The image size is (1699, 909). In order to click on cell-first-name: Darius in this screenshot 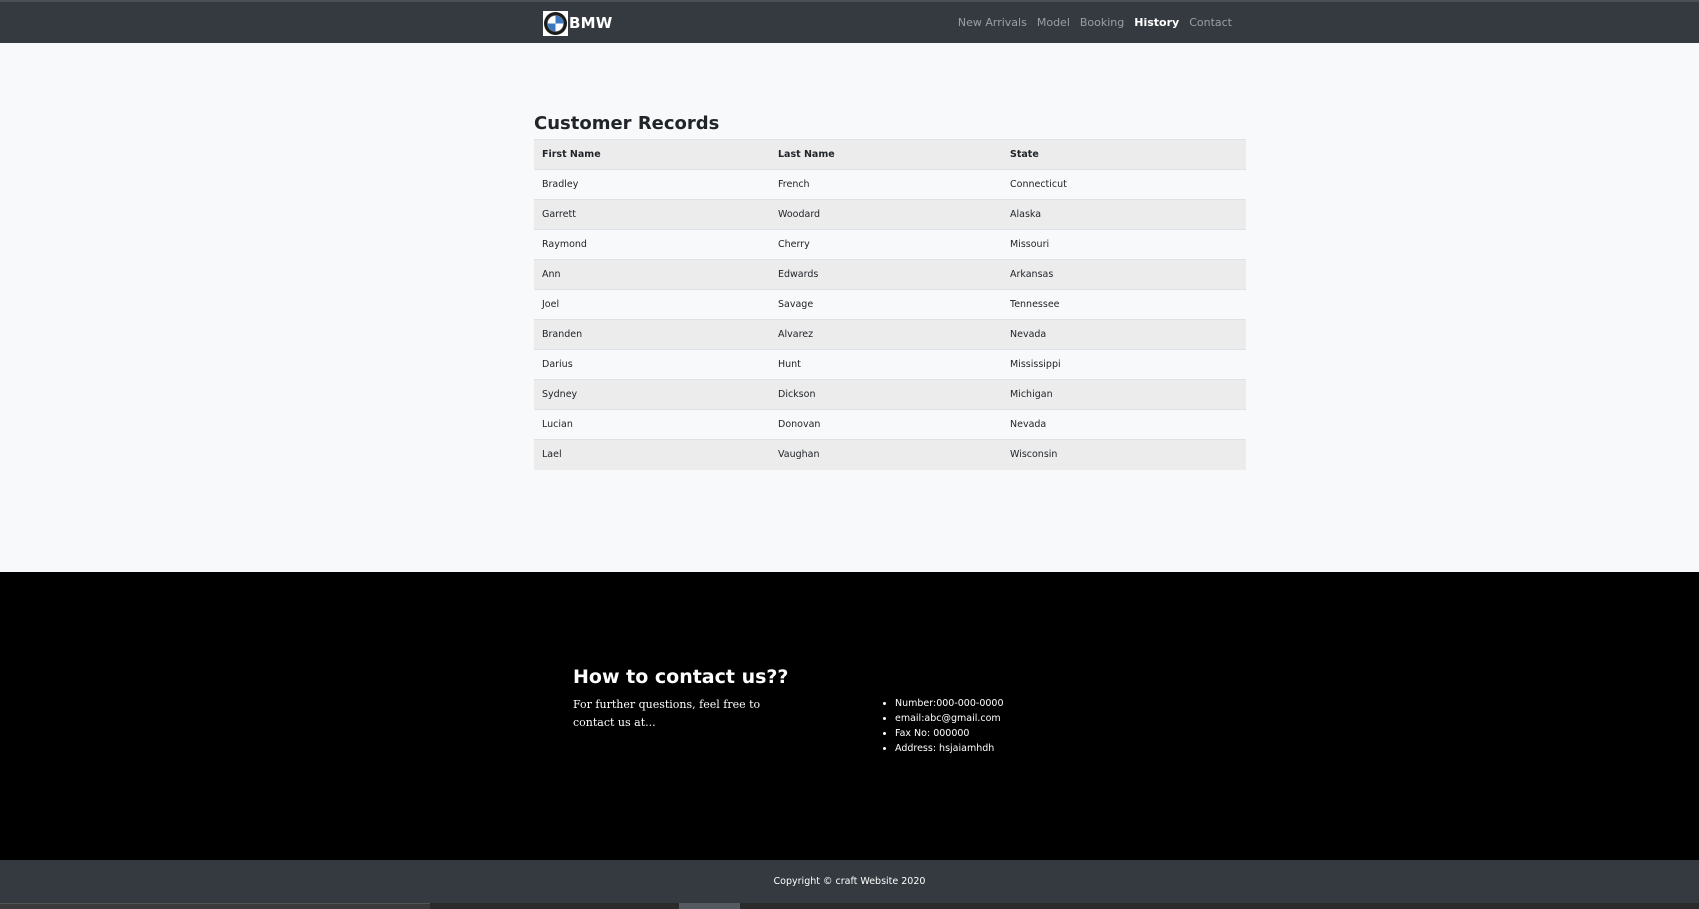, I will do `click(652, 364)`.